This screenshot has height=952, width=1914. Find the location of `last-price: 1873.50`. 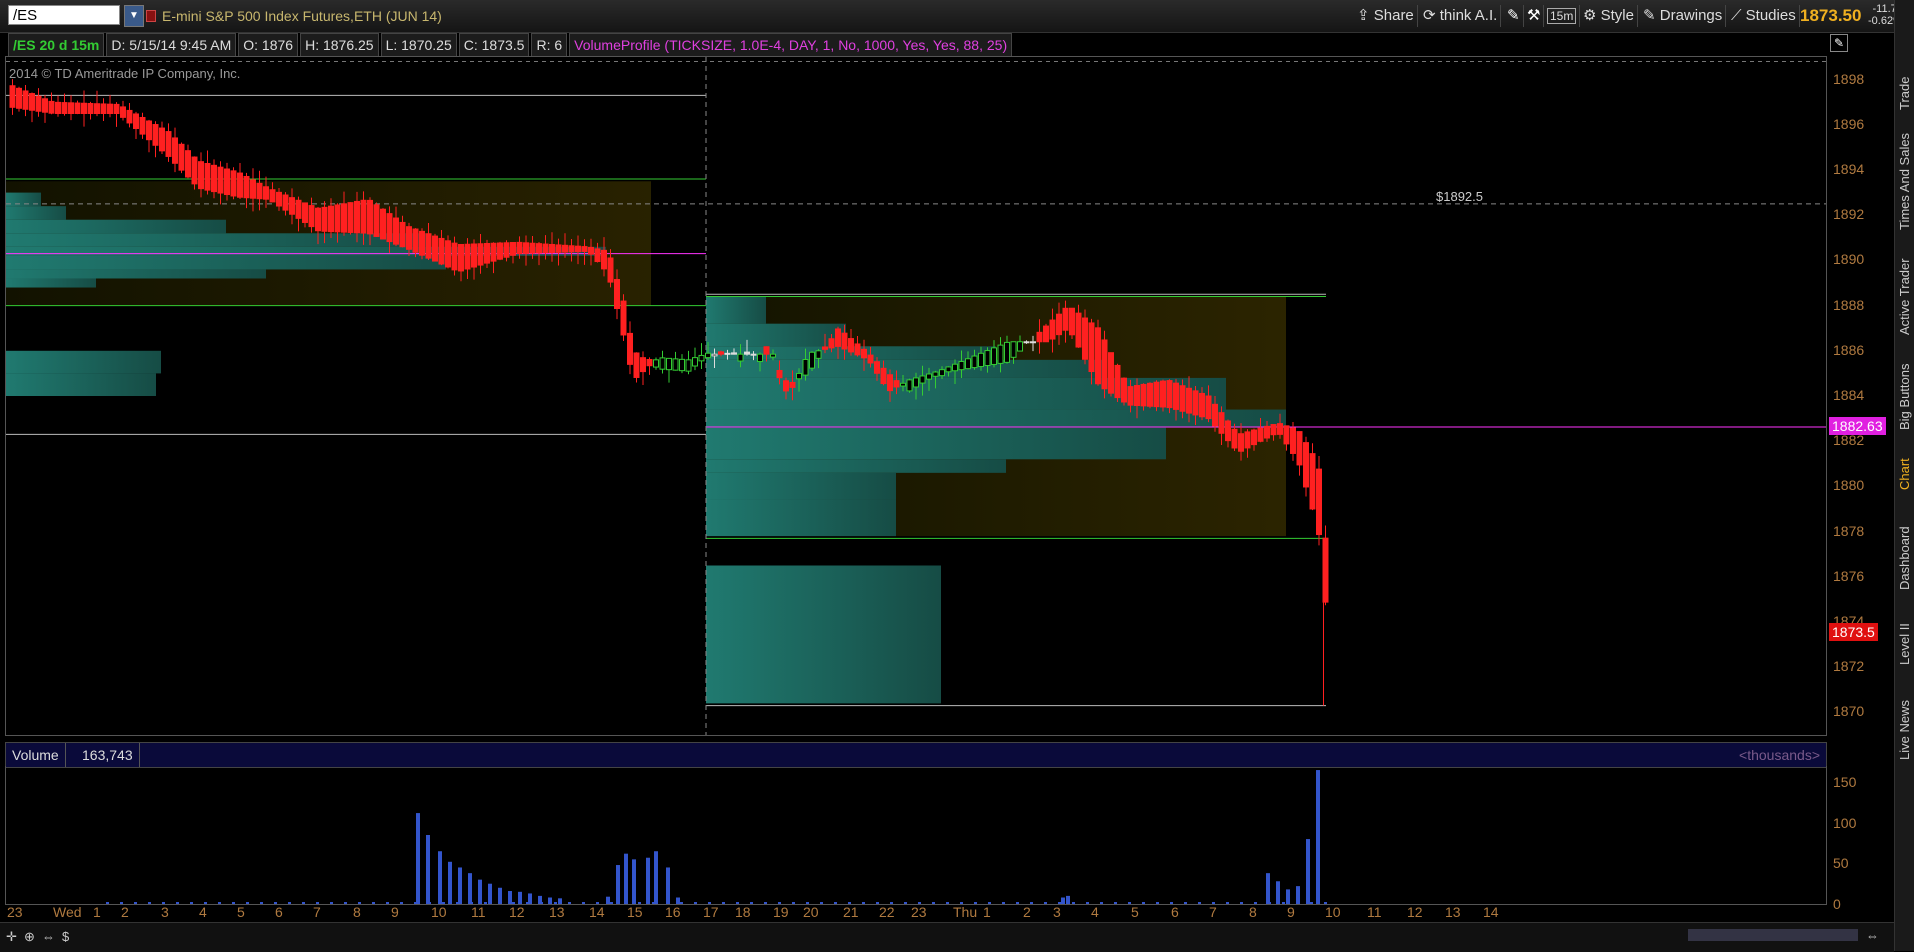

last-price: 1873.50 is located at coordinates (1831, 15).